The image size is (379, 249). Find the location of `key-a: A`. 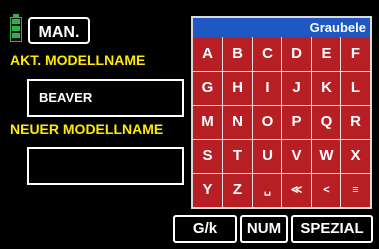

key-a: A is located at coordinates (207, 54).